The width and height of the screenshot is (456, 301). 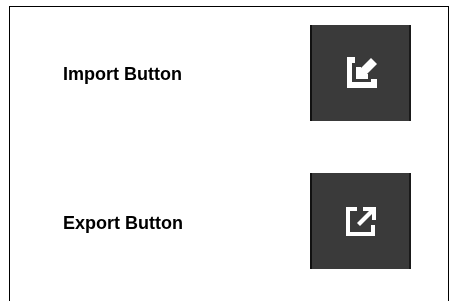 I want to click on import-button, so click(x=360, y=73).